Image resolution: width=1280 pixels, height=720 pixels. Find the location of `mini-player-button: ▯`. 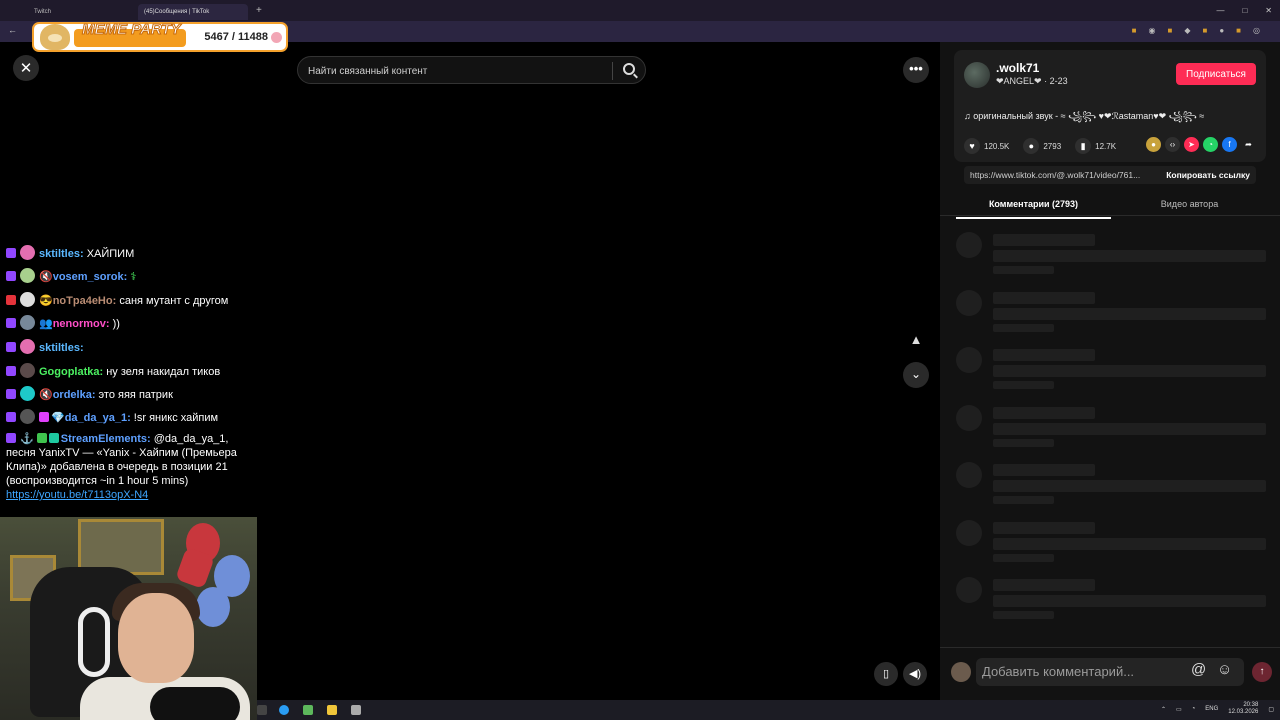

mini-player-button: ▯ is located at coordinates (886, 674).